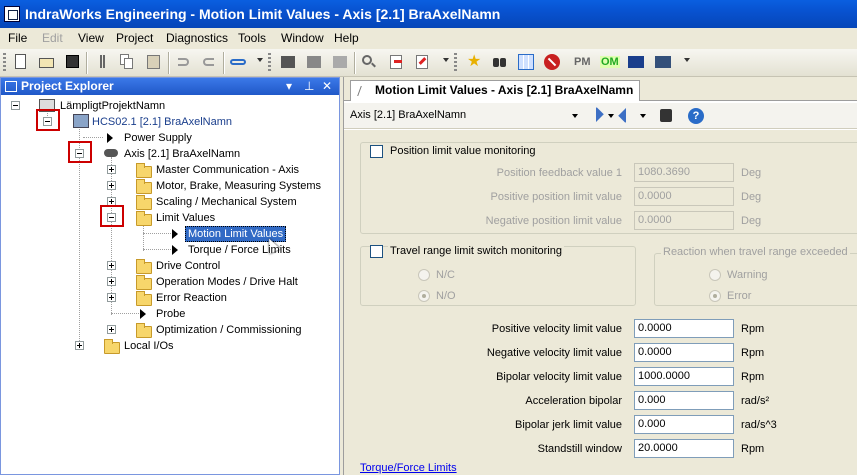 The image size is (857, 475). What do you see at coordinates (424, 296) in the screenshot?
I see `no-radio` at bounding box center [424, 296].